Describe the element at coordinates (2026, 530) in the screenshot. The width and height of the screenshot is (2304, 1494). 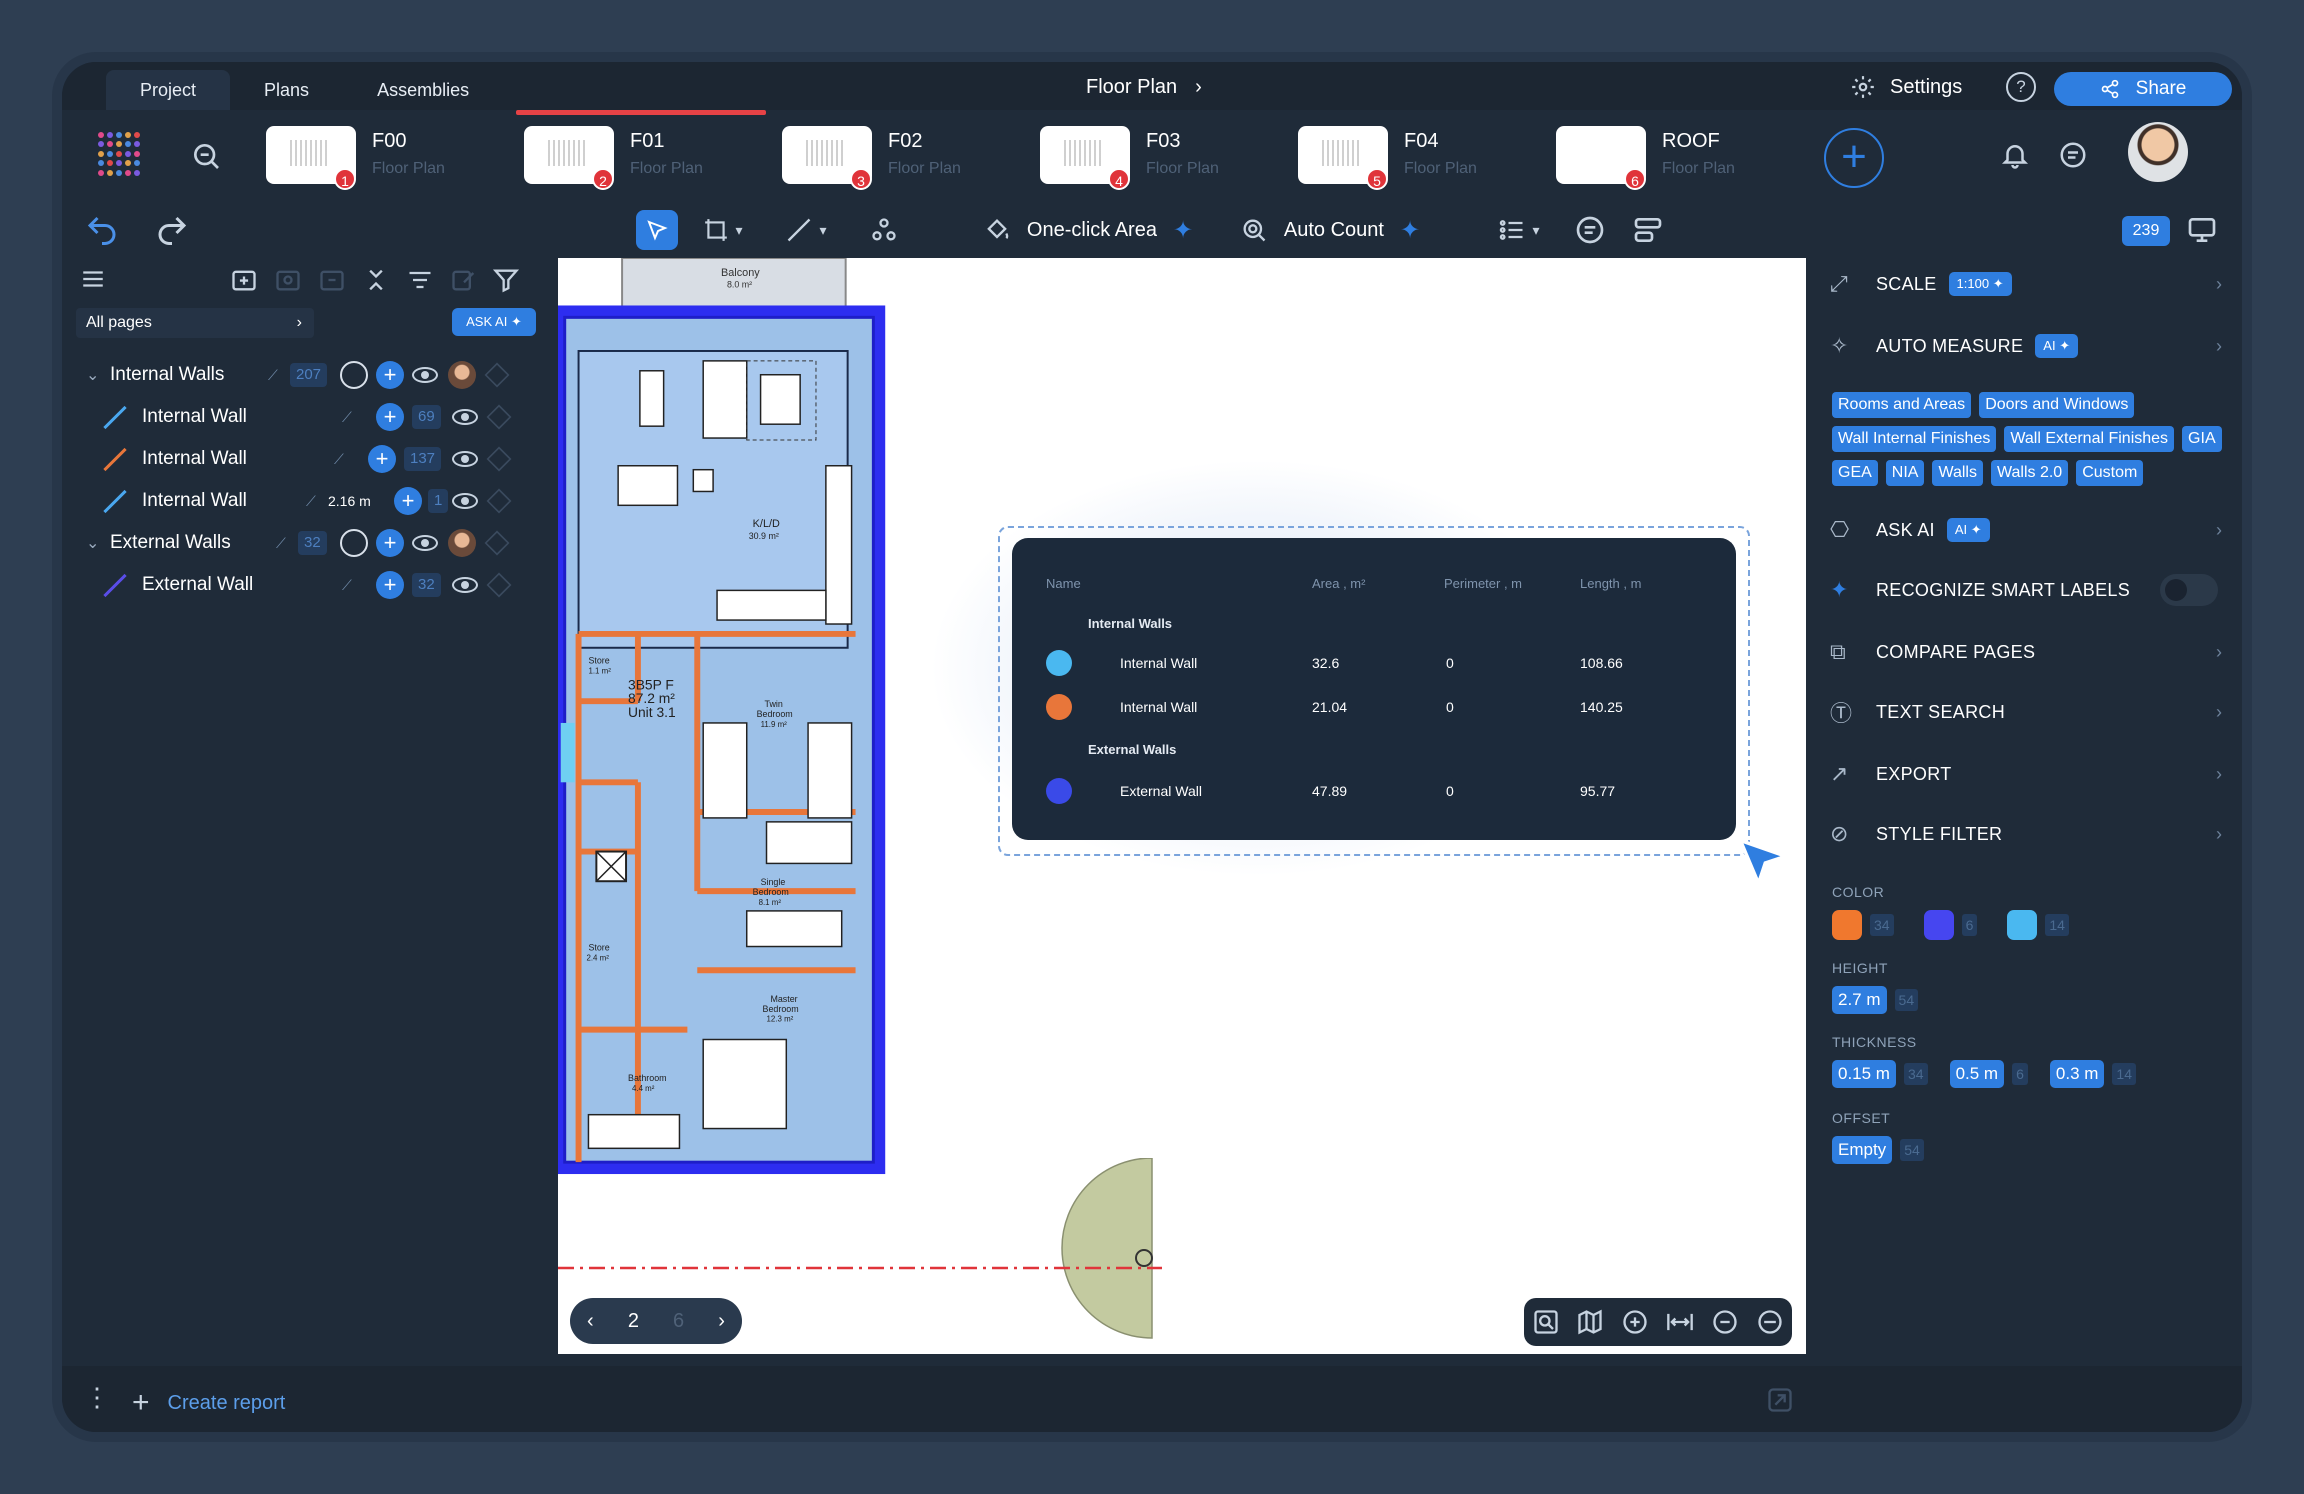
I see `ask-ai-row: ⎔ ASK AI AI ✦ ›` at that location.